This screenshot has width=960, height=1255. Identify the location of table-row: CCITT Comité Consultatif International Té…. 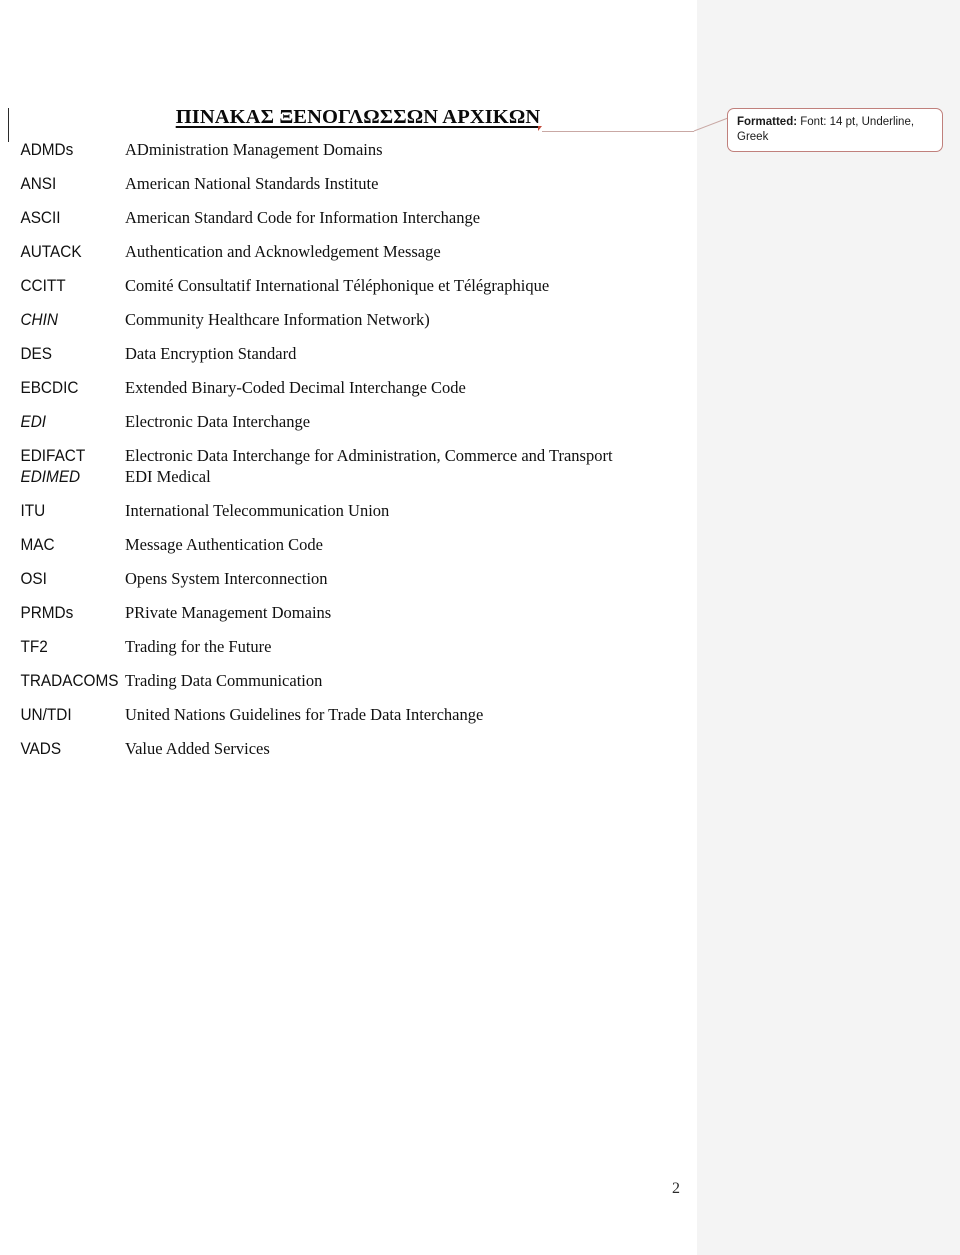
(348, 286).